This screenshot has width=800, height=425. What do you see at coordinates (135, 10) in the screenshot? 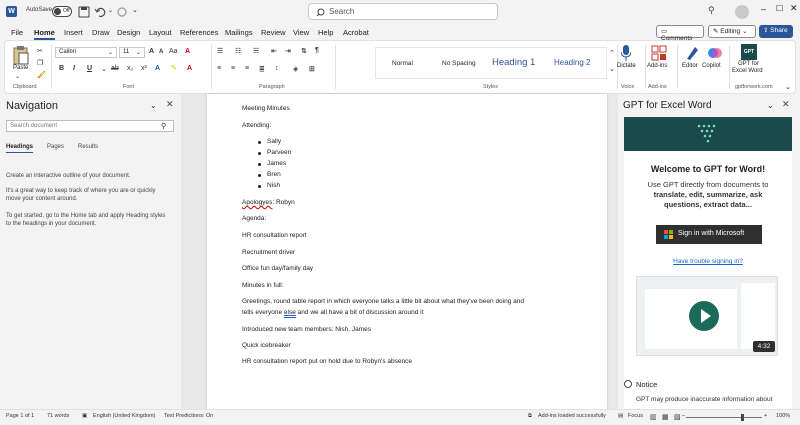
I see `customize-toolbar-icon: ⌄` at bounding box center [135, 10].